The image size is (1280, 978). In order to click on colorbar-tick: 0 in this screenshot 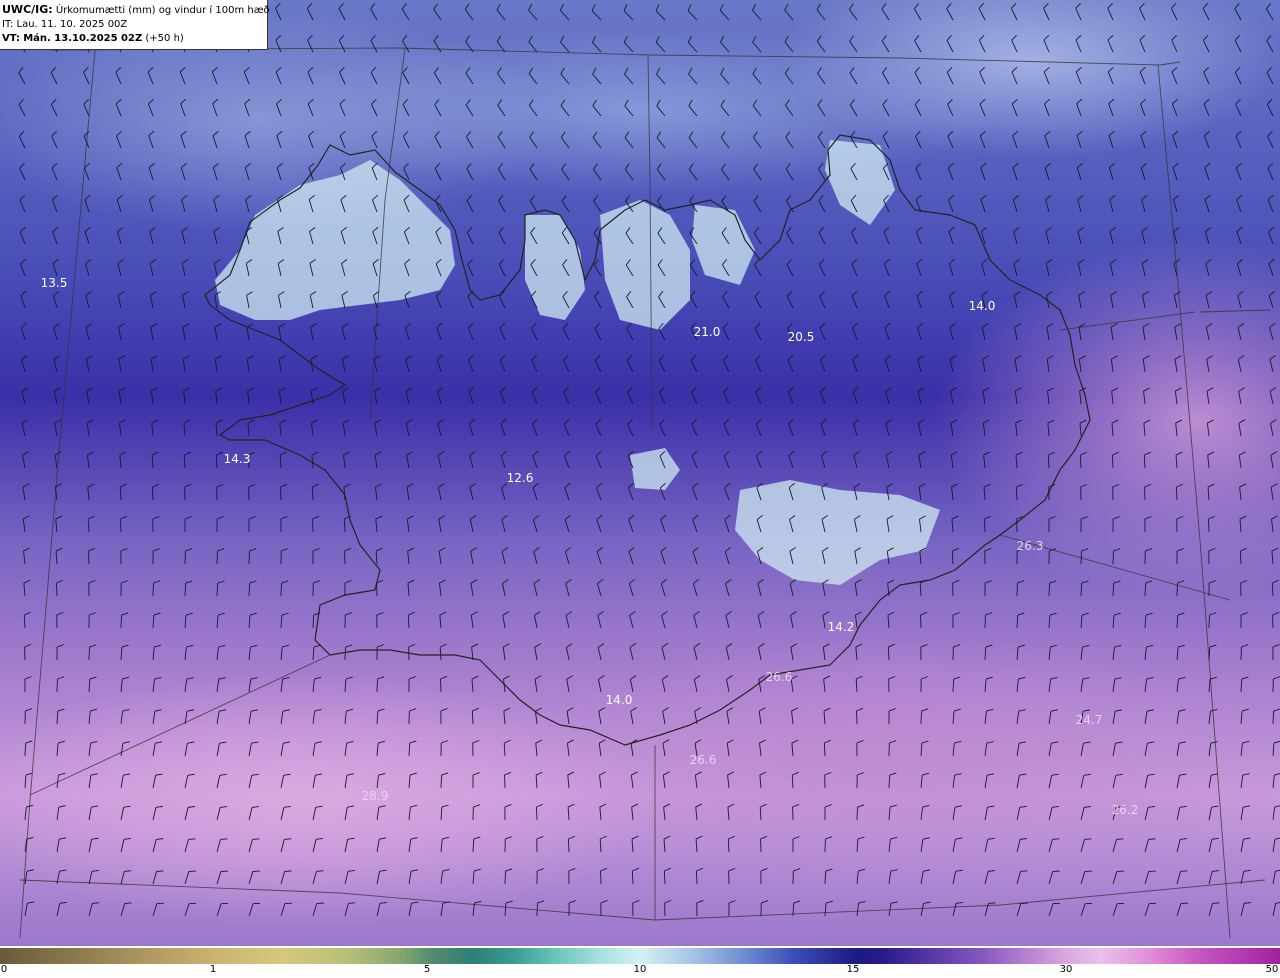, I will do `click(4, 969)`.